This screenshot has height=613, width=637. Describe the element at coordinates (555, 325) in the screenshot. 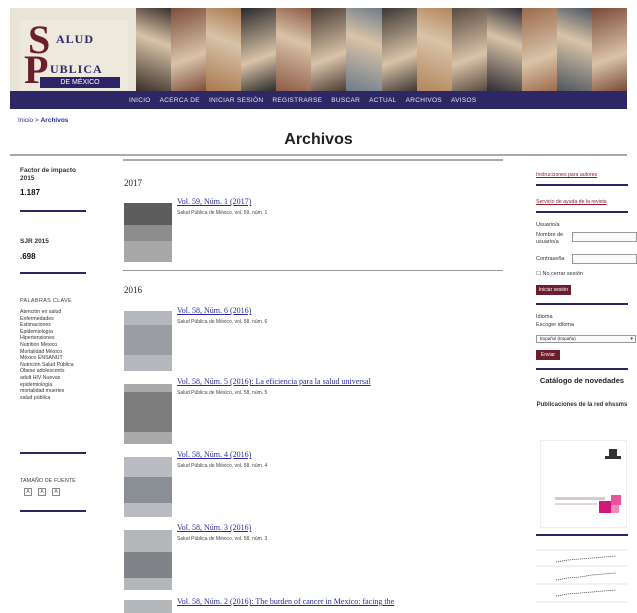

I see `language-label: Escoger idioma` at that location.